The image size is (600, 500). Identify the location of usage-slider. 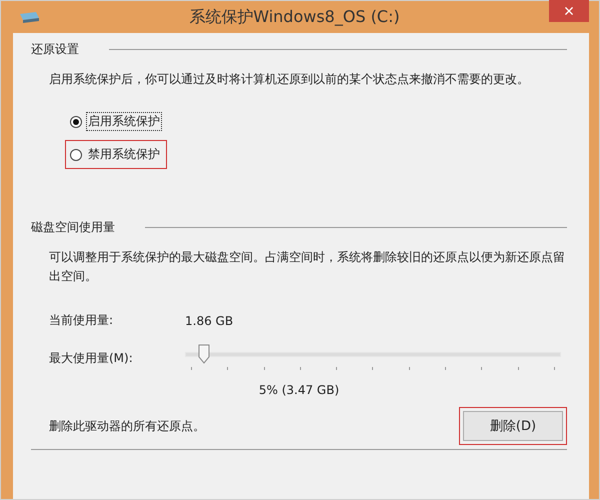
(373, 358).